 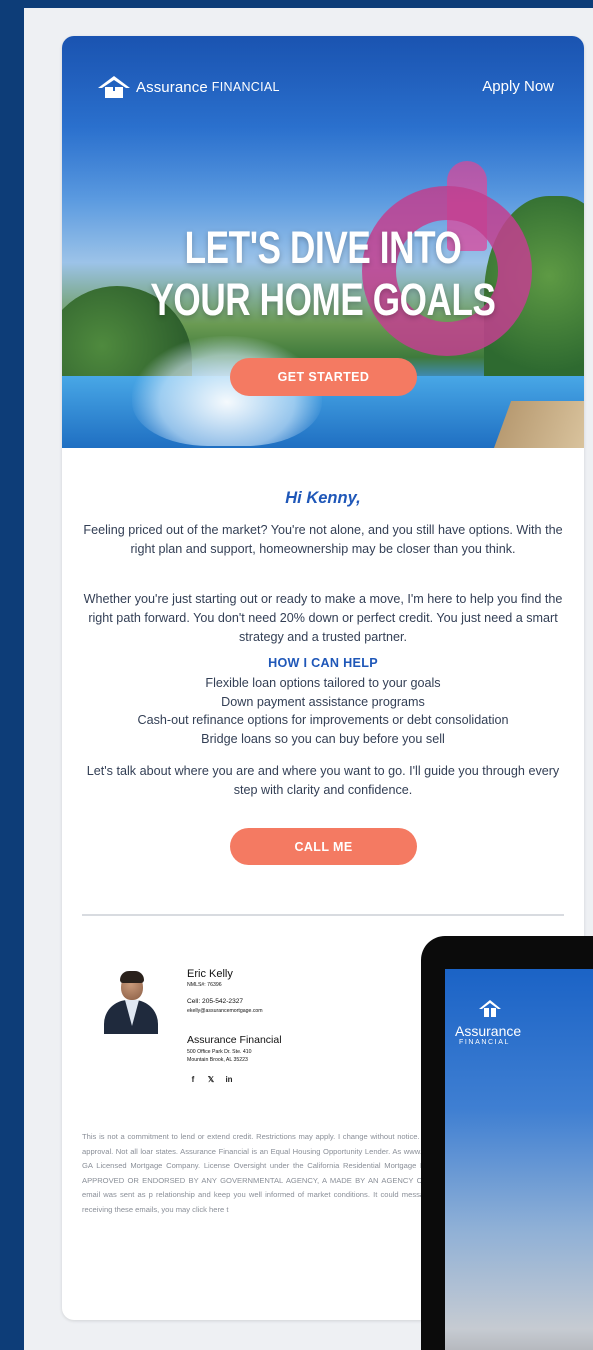 What do you see at coordinates (484, 1042) in the screenshot?
I see `tablet-logo-sub: FINANCIAL` at bounding box center [484, 1042].